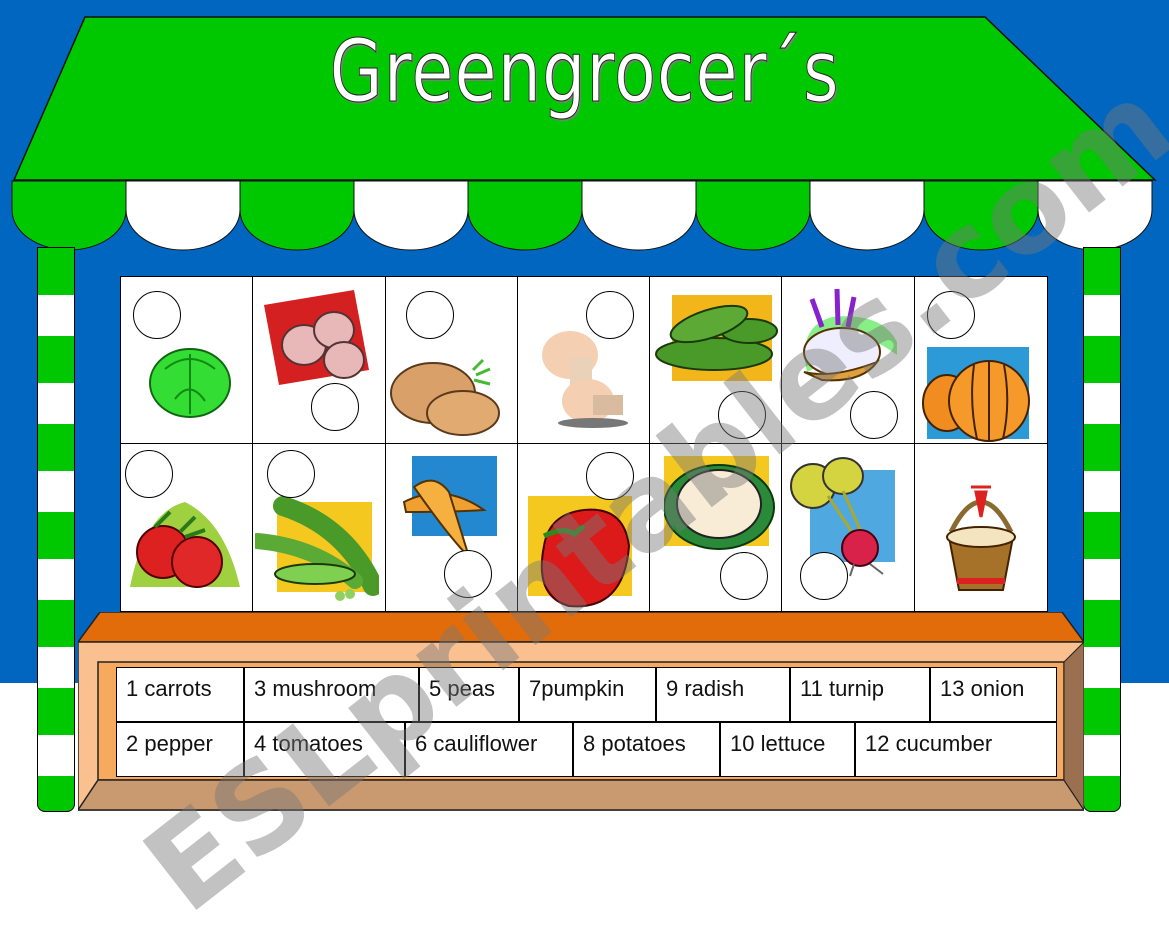  I want to click on word-label: 4 tomatoes, so click(324, 749).